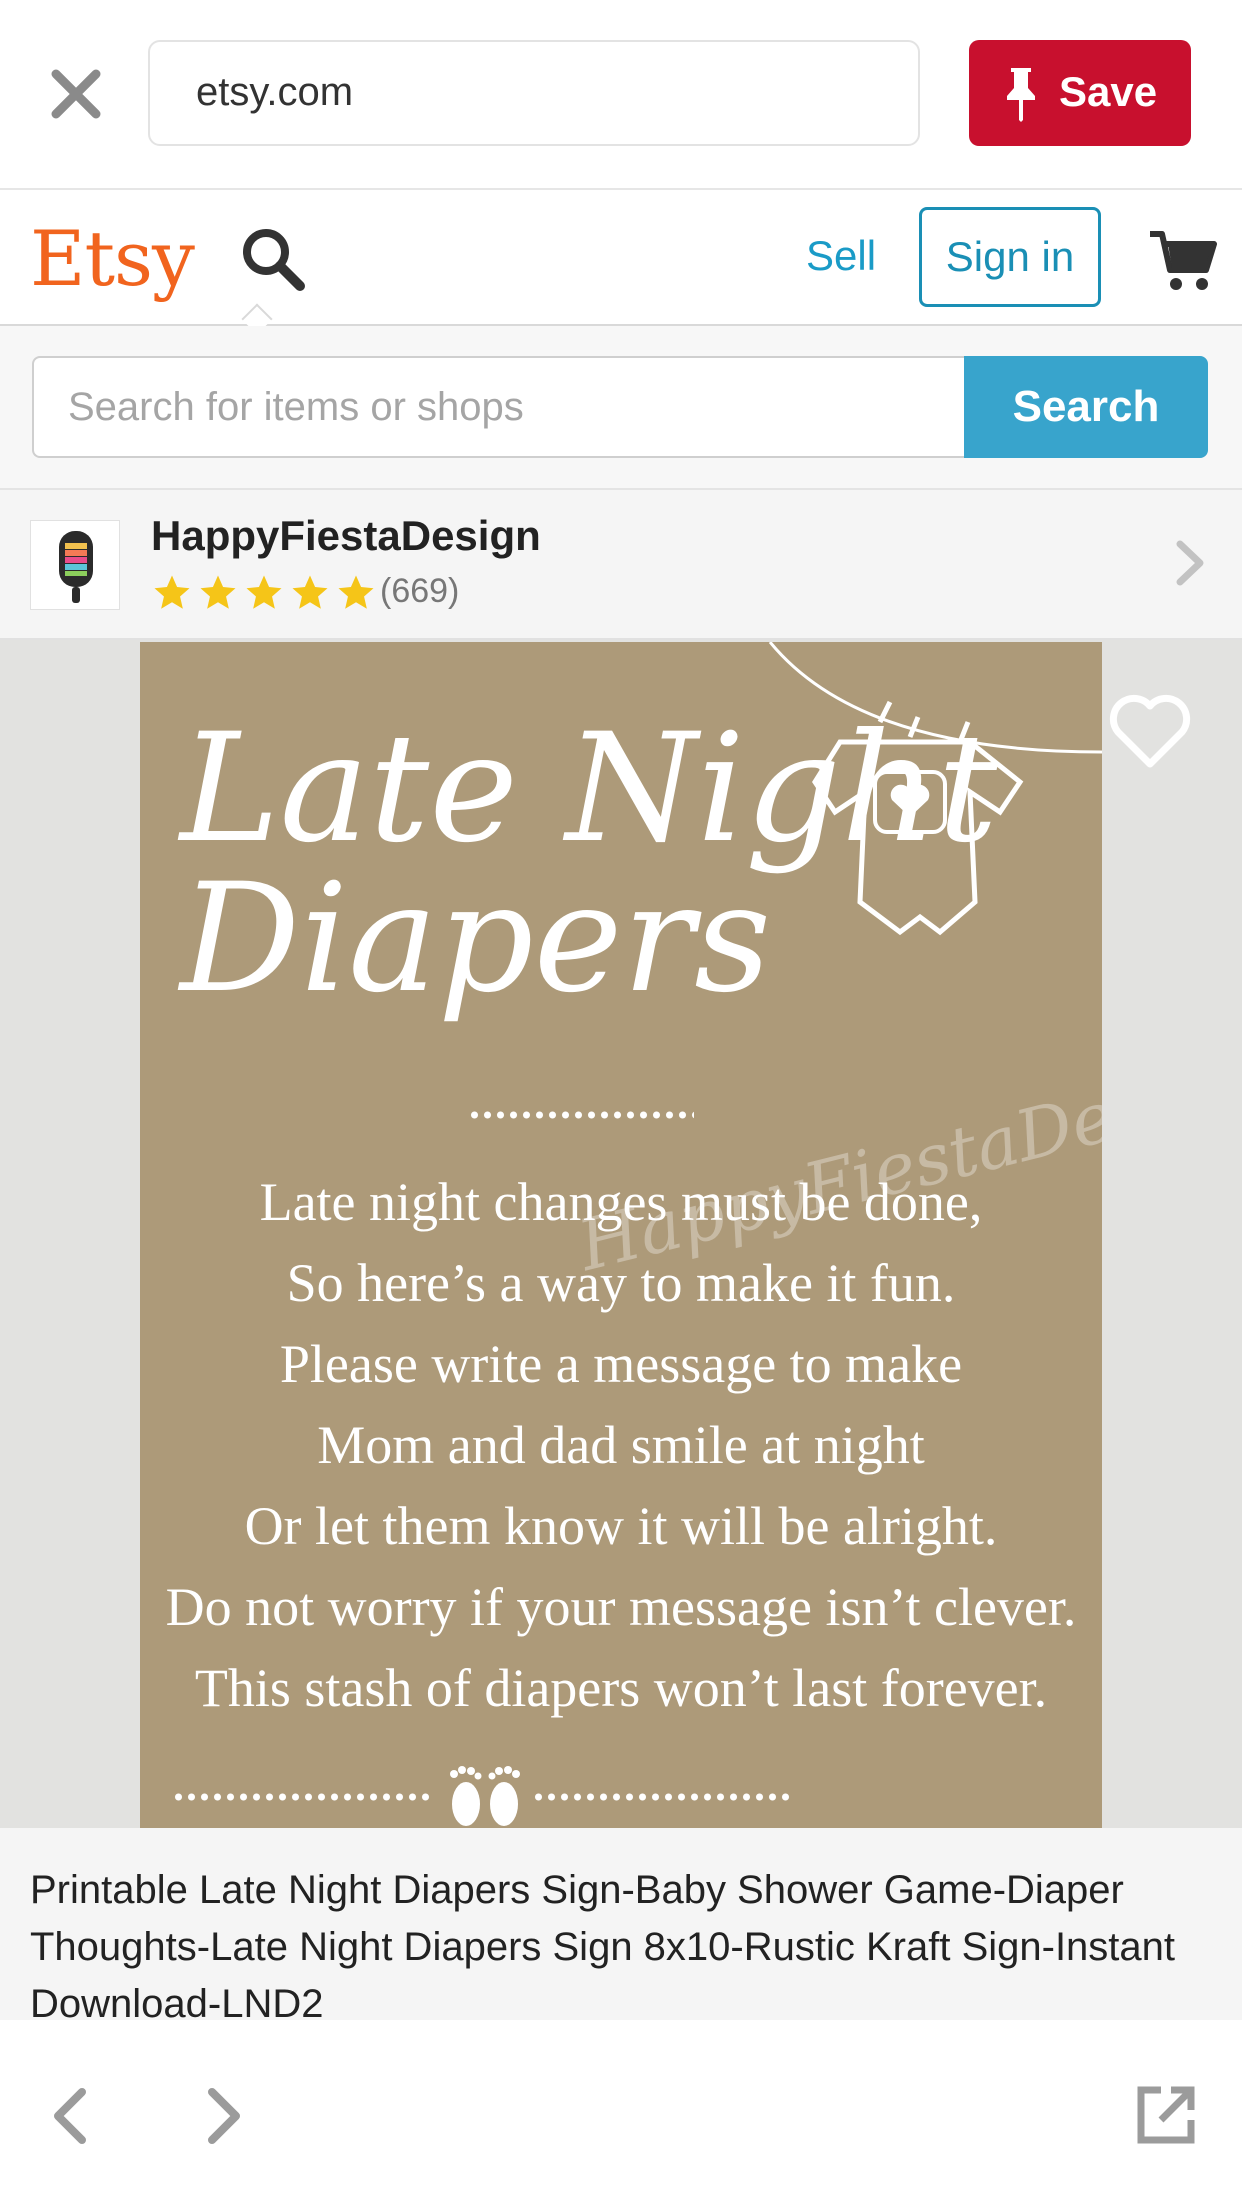 The width and height of the screenshot is (1242, 2208). What do you see at coordinates (1150, 730) in the screenshot?
I see `heart-icon` at bounding box center [1150, 730].